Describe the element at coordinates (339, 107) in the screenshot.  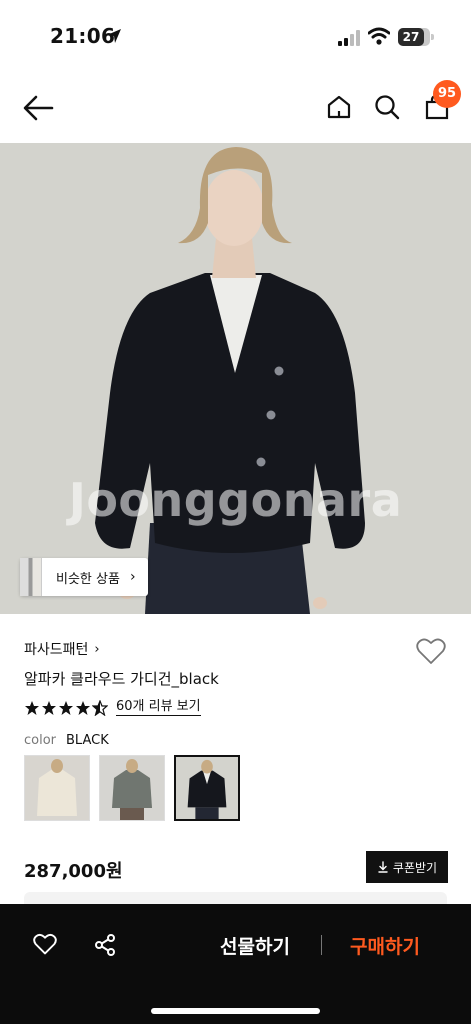
I see `home-icon` at that location.